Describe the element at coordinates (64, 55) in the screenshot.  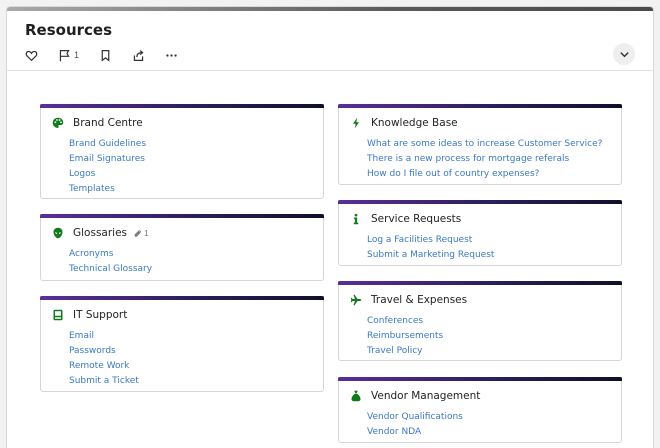
I see `flag-icon` at that location.